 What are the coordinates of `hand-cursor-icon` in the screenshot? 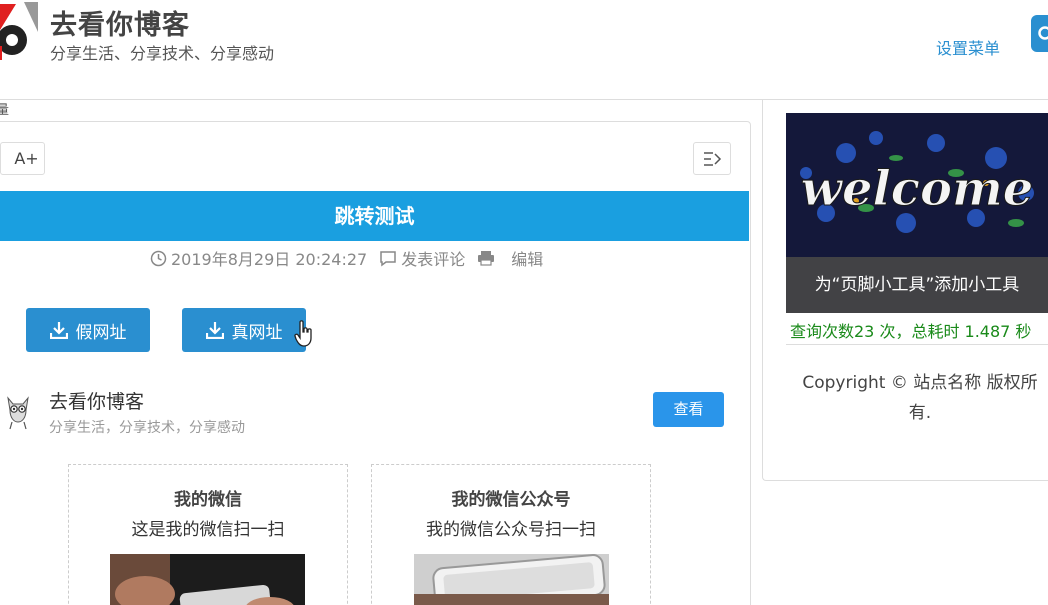 It's located at (304, 336).